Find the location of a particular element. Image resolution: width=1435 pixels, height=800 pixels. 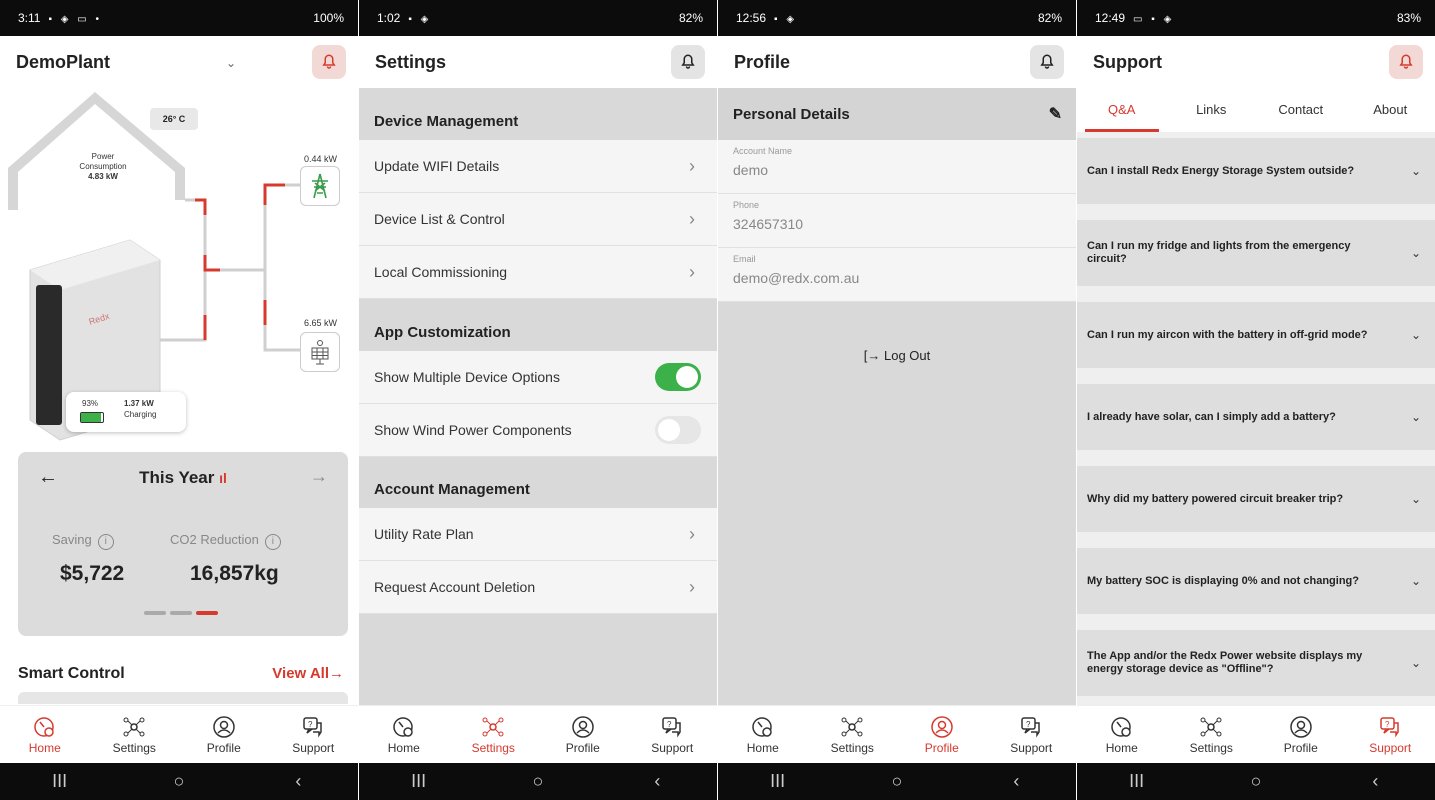

device-list-row: Device List & Control › is located at coordinates (538, 219).